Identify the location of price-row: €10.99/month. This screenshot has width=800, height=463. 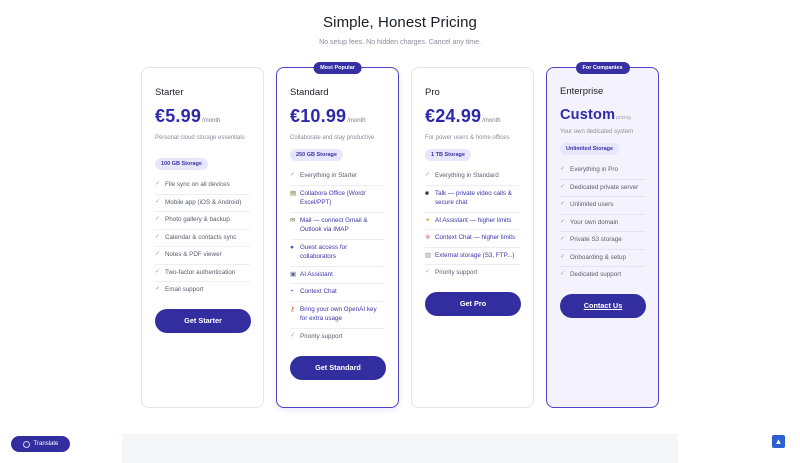
(337, 116).